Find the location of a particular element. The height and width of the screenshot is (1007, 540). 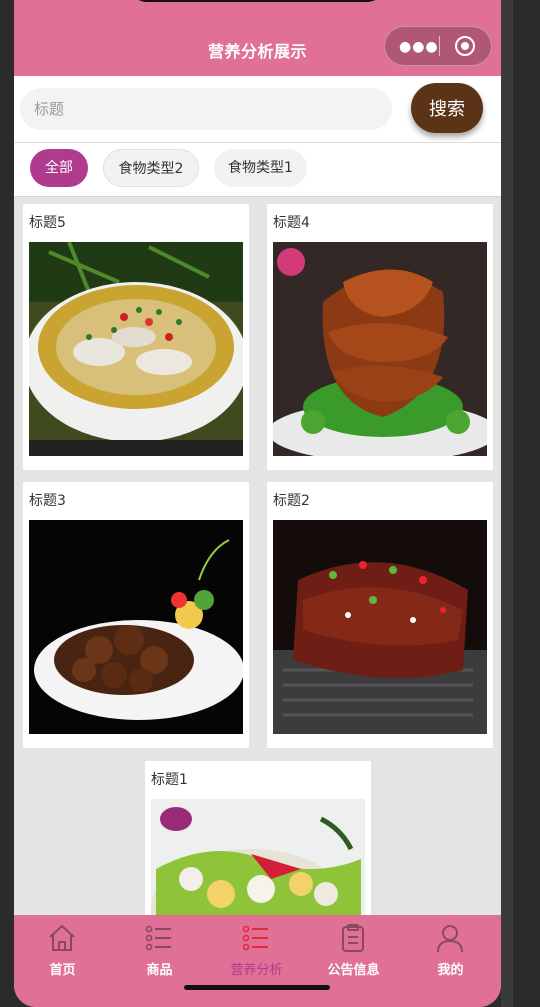

tab-food-type-2: 食物类型2 is located at coordinates (151, 168).